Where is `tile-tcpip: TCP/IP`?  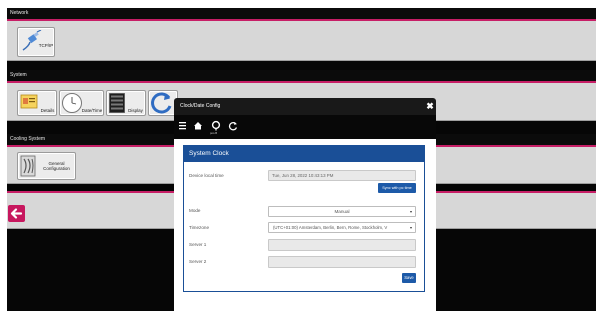 tile-tcpip: TCP/IP is located at coordinates (36, 42).